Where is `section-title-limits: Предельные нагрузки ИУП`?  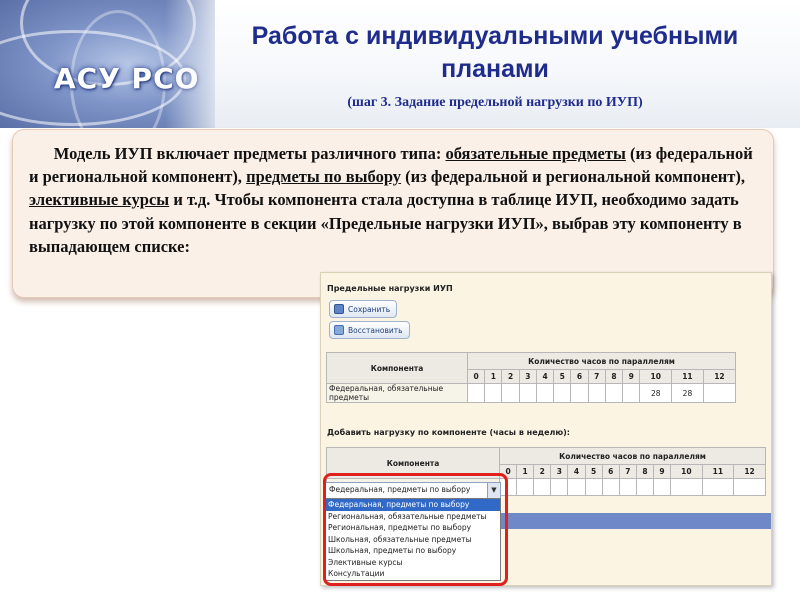
section-title-limits: Предельные нагрузки ИУП is located at coordinates (390, 288).